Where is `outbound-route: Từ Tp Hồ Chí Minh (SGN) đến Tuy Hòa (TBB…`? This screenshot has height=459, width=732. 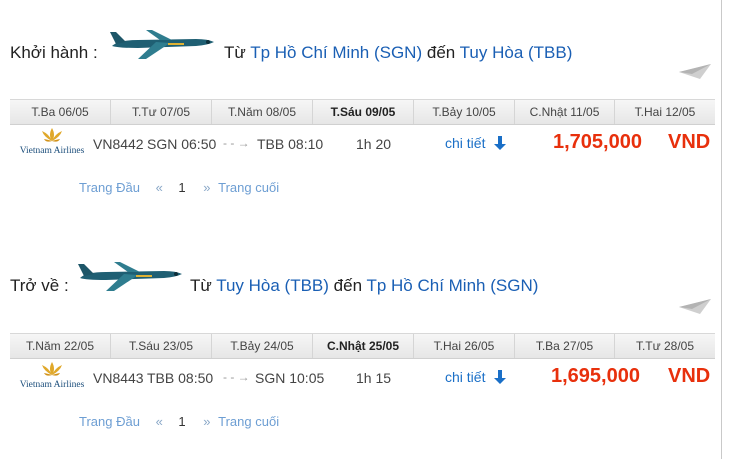
outbound-route: Từ Tp Hồ Chí Minh (SGN) đến Tuy Hòa (TBB… is located at coordinates (398, 53).